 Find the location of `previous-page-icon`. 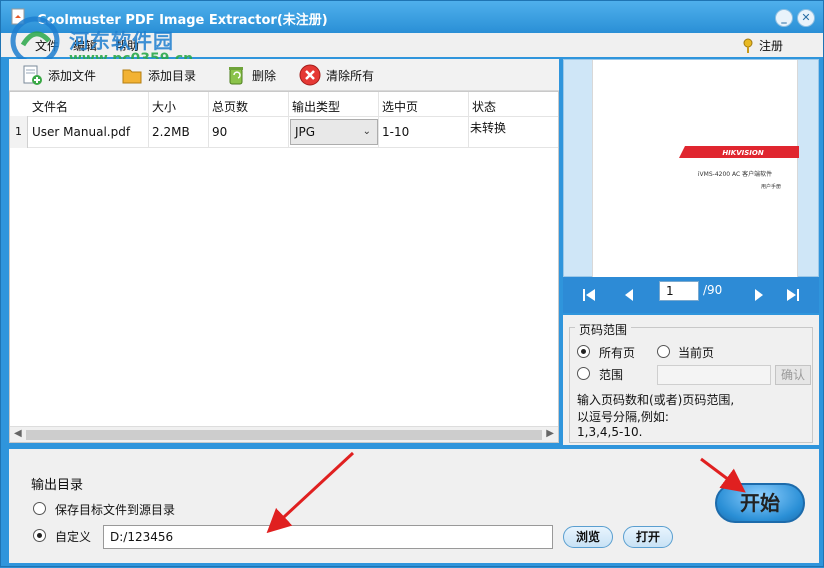

previous-page-icon is located at coordinates (630, 295).